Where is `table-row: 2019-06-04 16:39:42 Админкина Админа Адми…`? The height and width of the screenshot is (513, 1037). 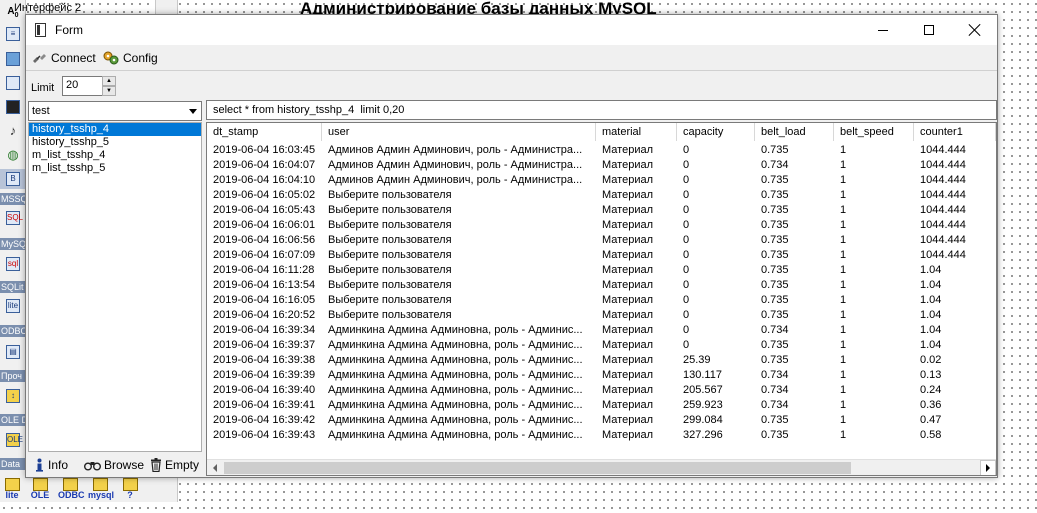 table-row: 2019-06-04 16:39:42 Админкина Админа Адми… is located at coordinates (601, 420).